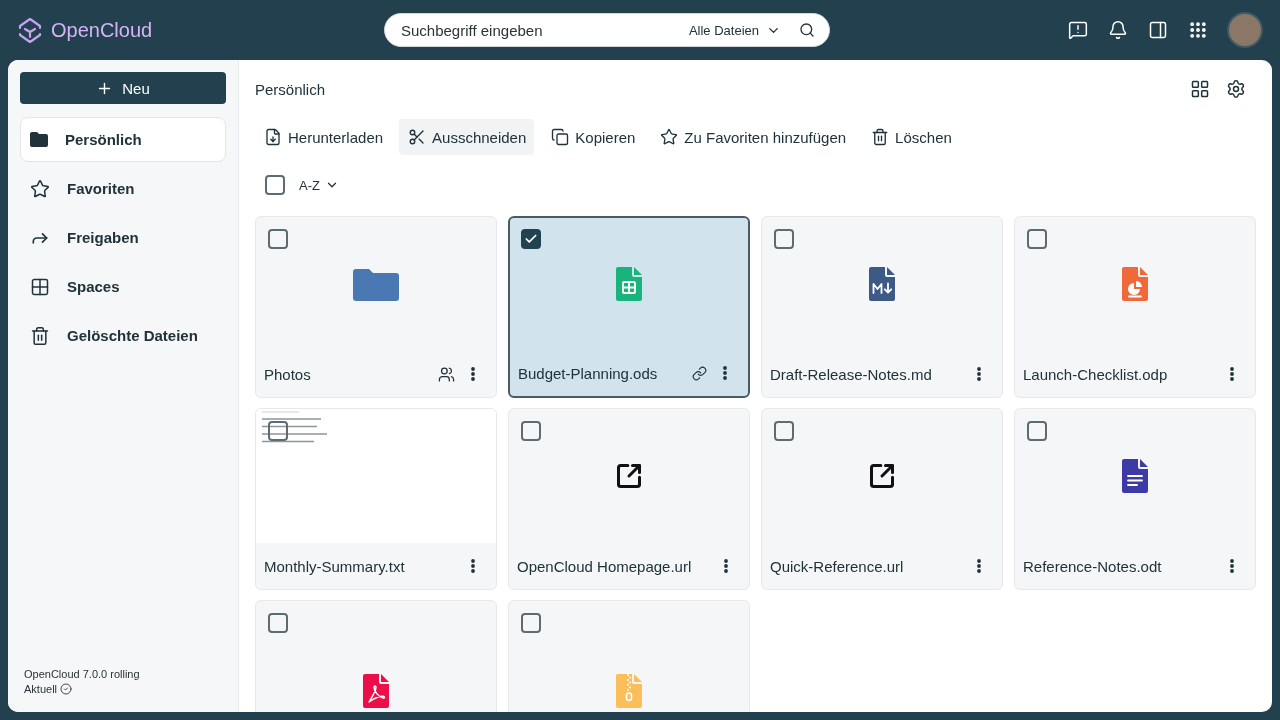 This screenshot has width=1280, height=720. What do you see at coordinates (593, 137) in the screenshot?
I see `toolbar-button: Kopieren` at bounding box center [593, 137].